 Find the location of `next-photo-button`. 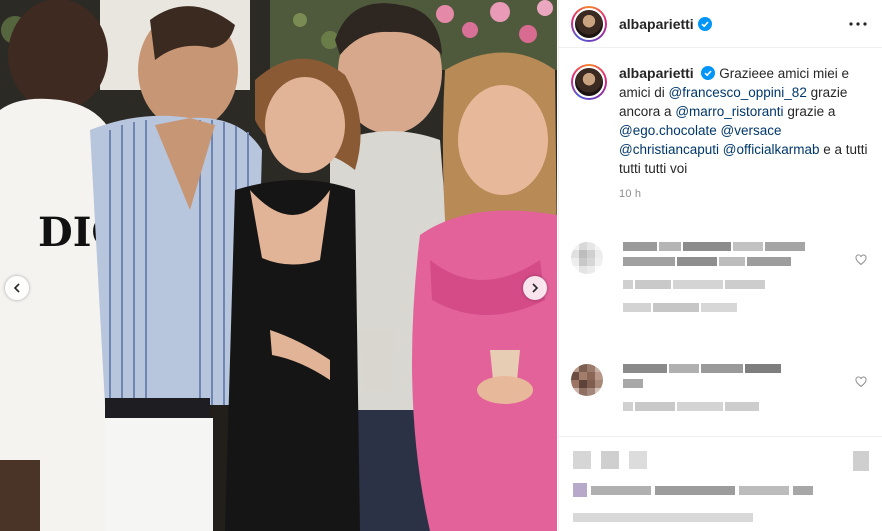

next-photo-button is located at coordinates (535, 288).